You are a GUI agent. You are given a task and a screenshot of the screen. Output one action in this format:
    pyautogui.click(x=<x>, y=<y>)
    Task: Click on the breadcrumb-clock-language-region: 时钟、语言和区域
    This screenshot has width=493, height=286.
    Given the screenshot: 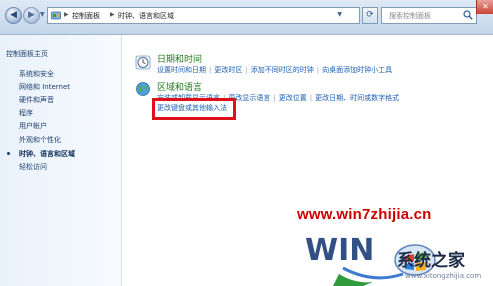 What is the action you would take?
    pyautogui.click(x=146, y=16)
    